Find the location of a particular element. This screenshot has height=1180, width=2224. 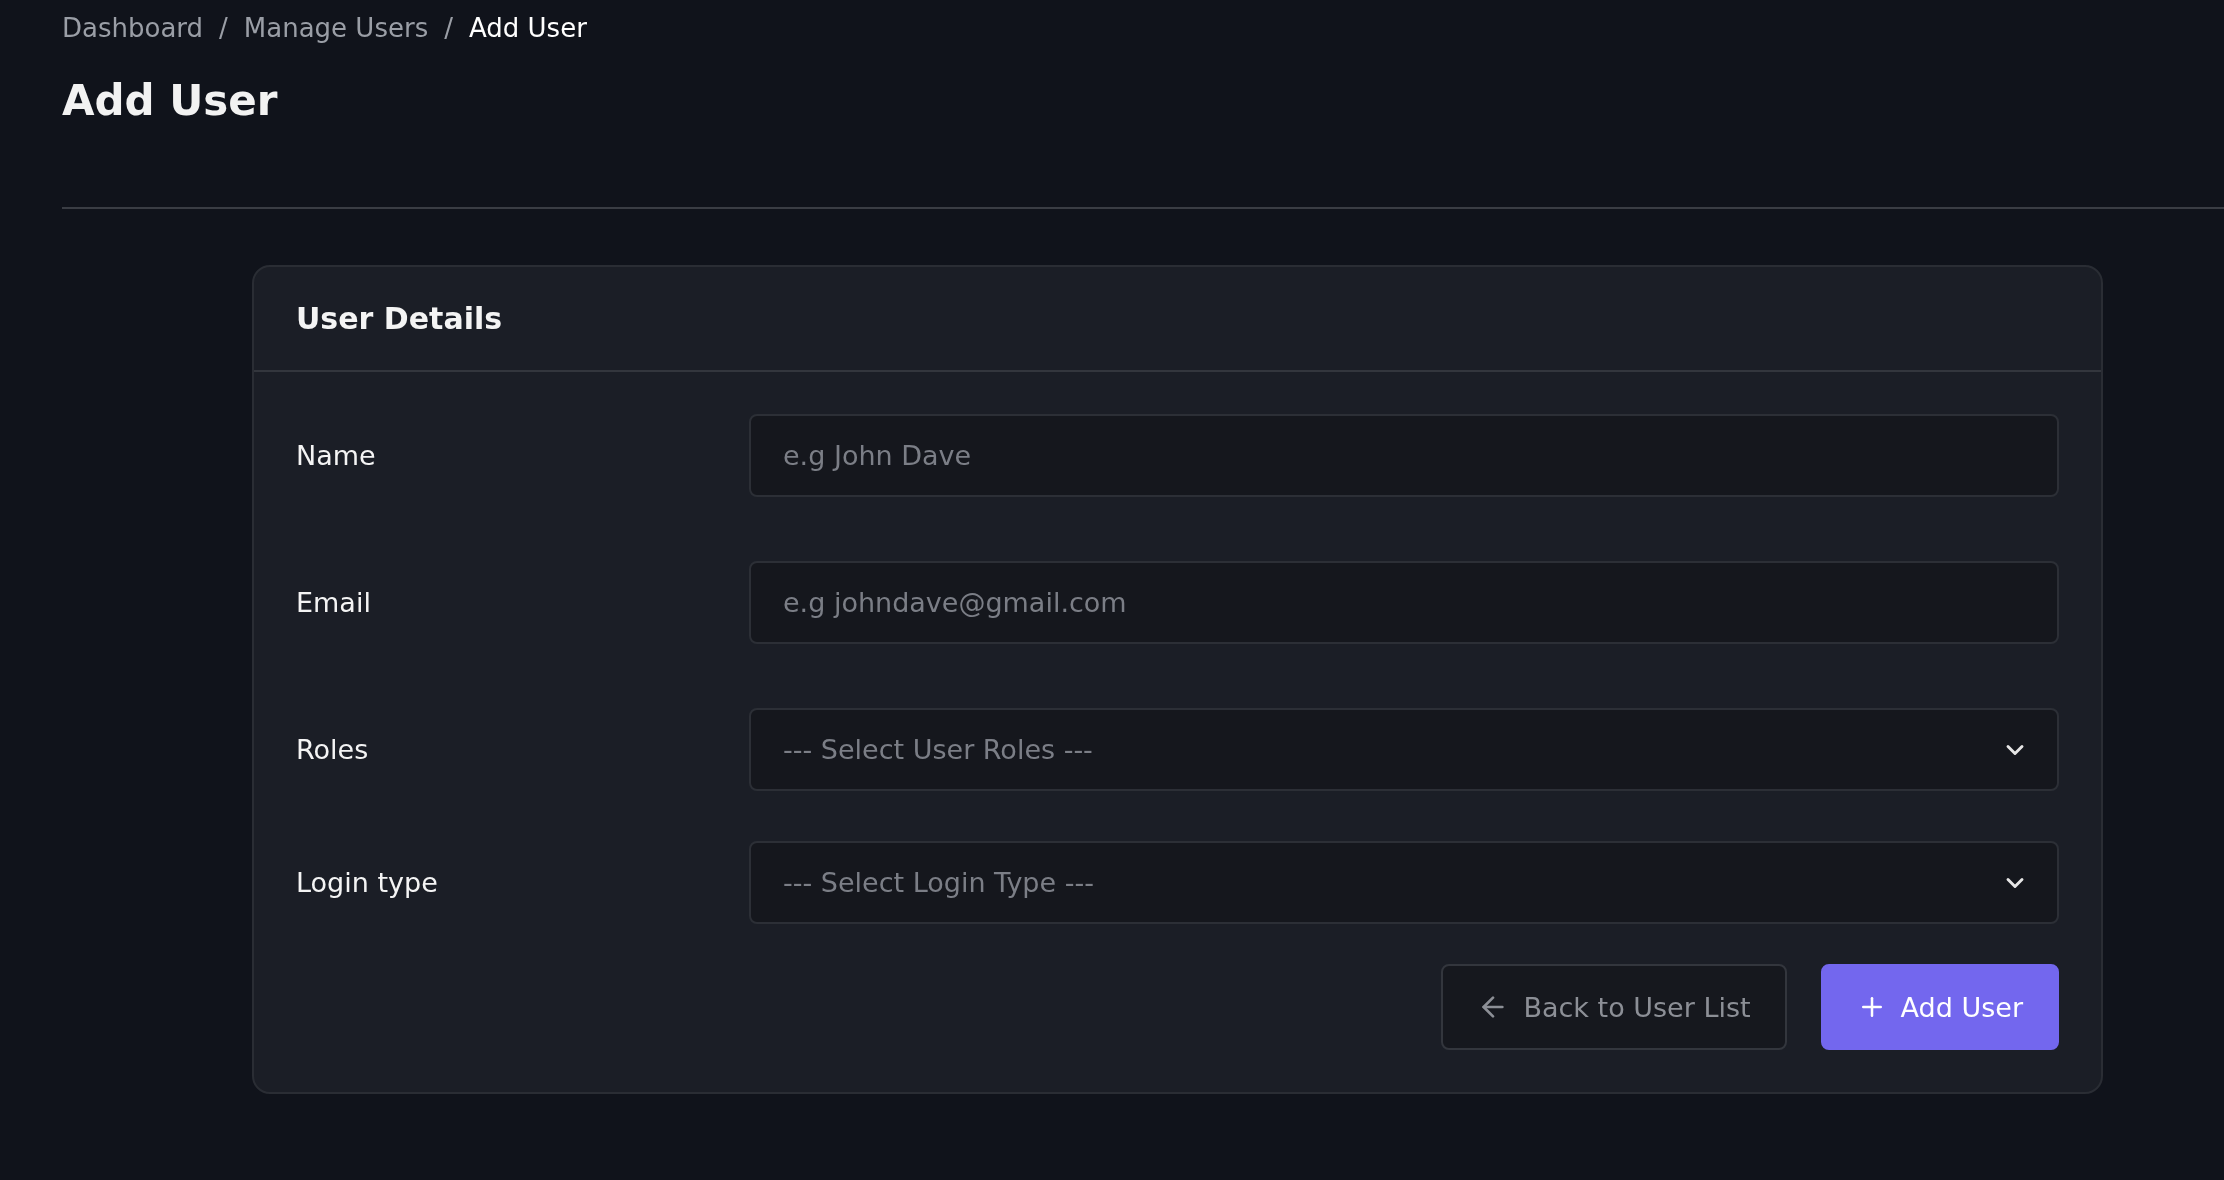

field-label: Name is located at coordinates (336, 455).